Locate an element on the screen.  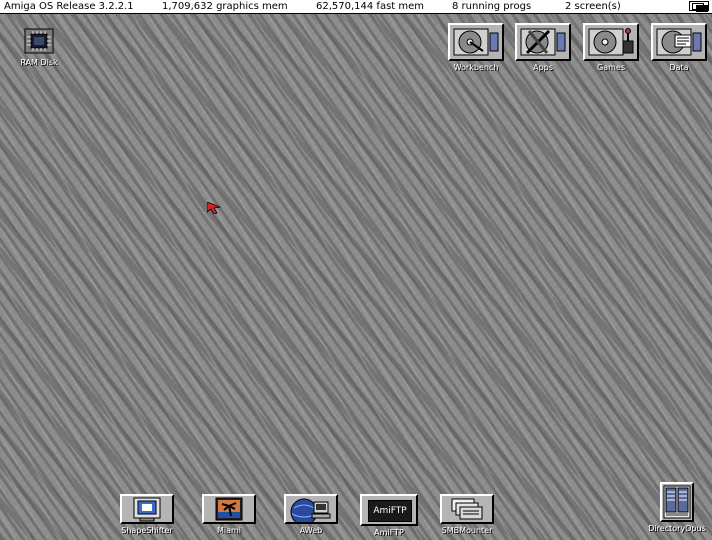
palm-tree-icon is located at coordinates (229, 509).